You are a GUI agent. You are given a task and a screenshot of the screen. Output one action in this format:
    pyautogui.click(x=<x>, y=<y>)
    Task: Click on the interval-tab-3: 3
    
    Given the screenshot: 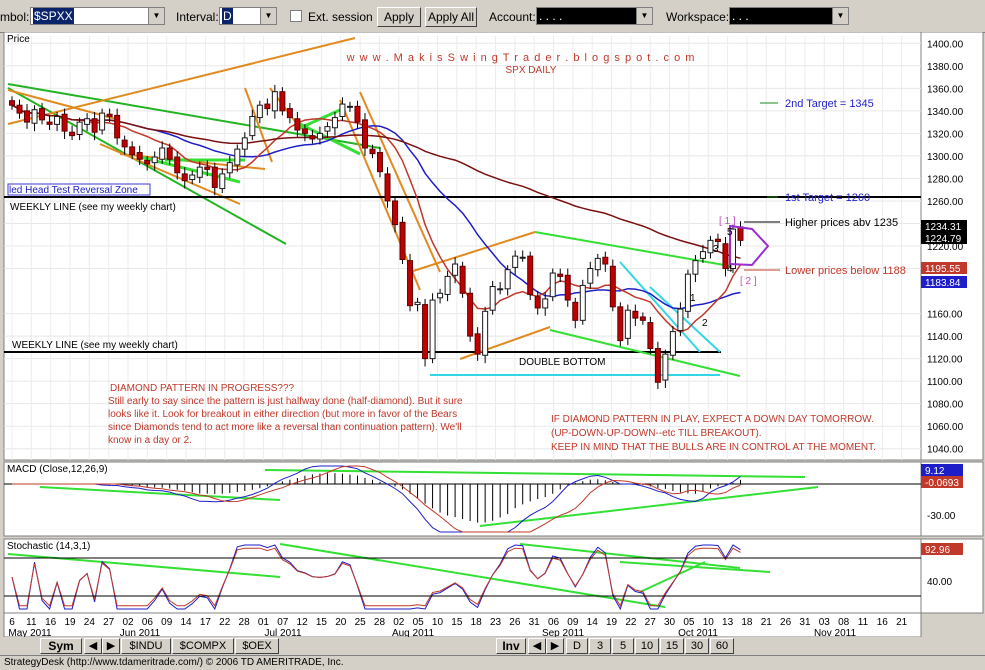 What is the action you would take?
    pyautogui.click(x=600, y=646)
    